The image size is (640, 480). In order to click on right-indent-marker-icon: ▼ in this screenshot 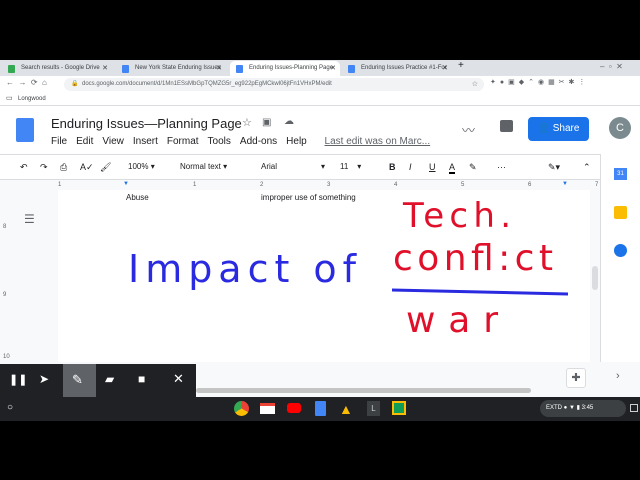, I will do `click(565, 184)`.